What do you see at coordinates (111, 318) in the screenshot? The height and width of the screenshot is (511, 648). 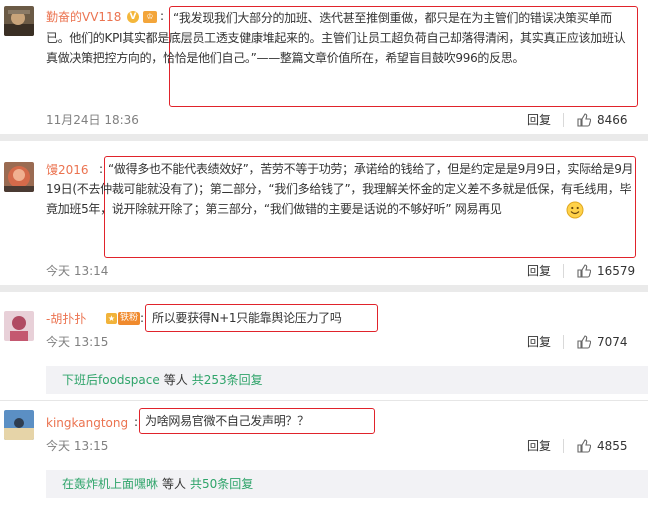 I see `member-icon: ★` at bounding box center [111, 318].